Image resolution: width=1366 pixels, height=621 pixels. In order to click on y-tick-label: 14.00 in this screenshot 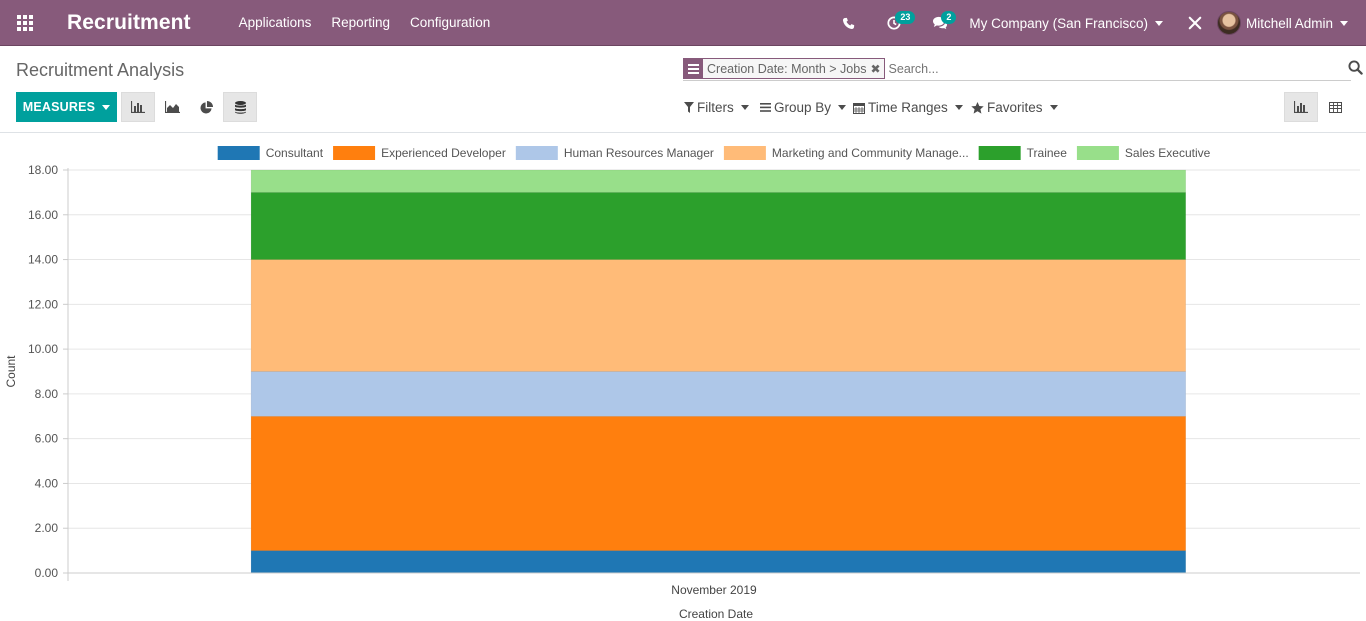, I will do `click(43, 260)`.